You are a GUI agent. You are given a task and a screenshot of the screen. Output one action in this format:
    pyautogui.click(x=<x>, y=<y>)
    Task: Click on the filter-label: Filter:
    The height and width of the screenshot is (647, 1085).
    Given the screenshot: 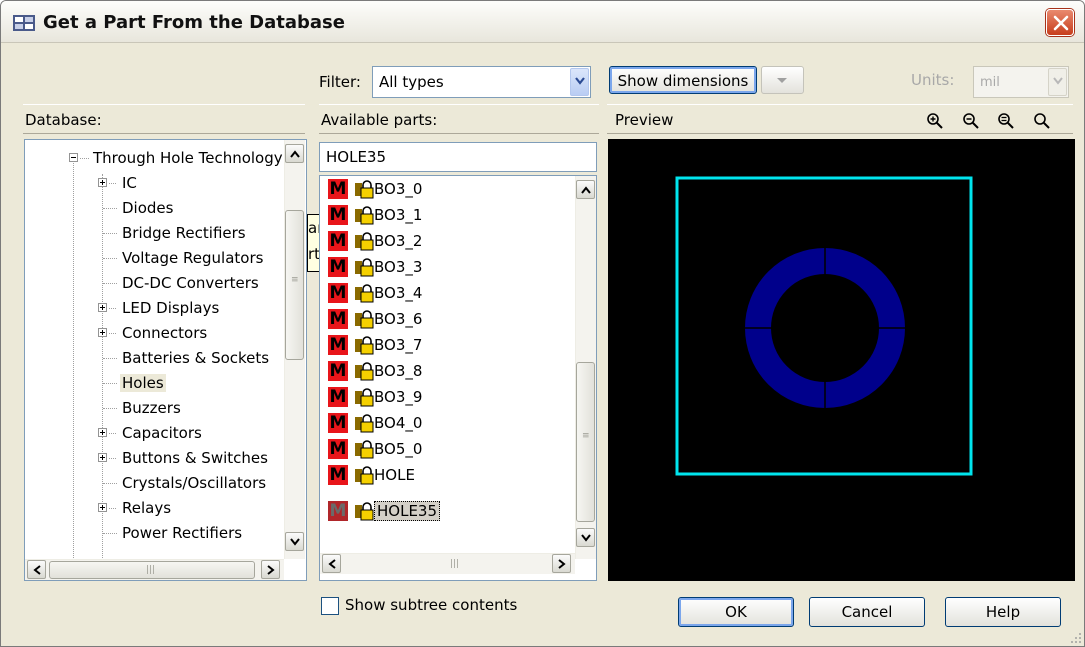 What is the action you would take?
    pyautogui.click(x=340, y=82)
    